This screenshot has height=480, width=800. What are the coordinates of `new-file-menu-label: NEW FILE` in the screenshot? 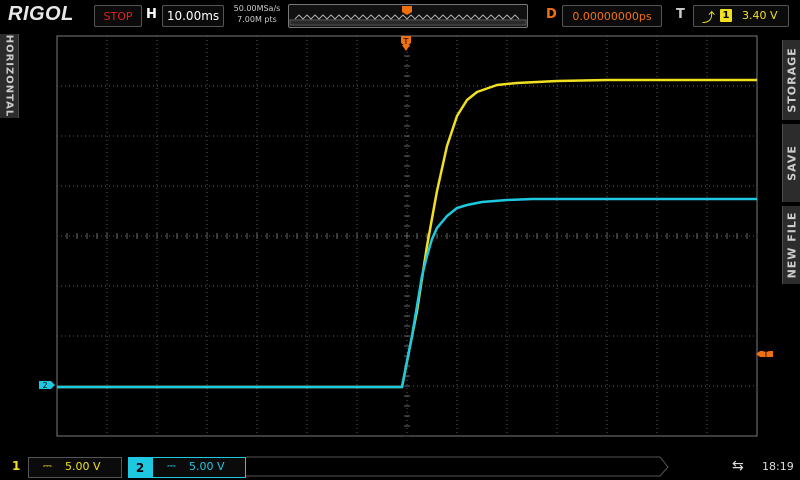 It's located at (792, 245).